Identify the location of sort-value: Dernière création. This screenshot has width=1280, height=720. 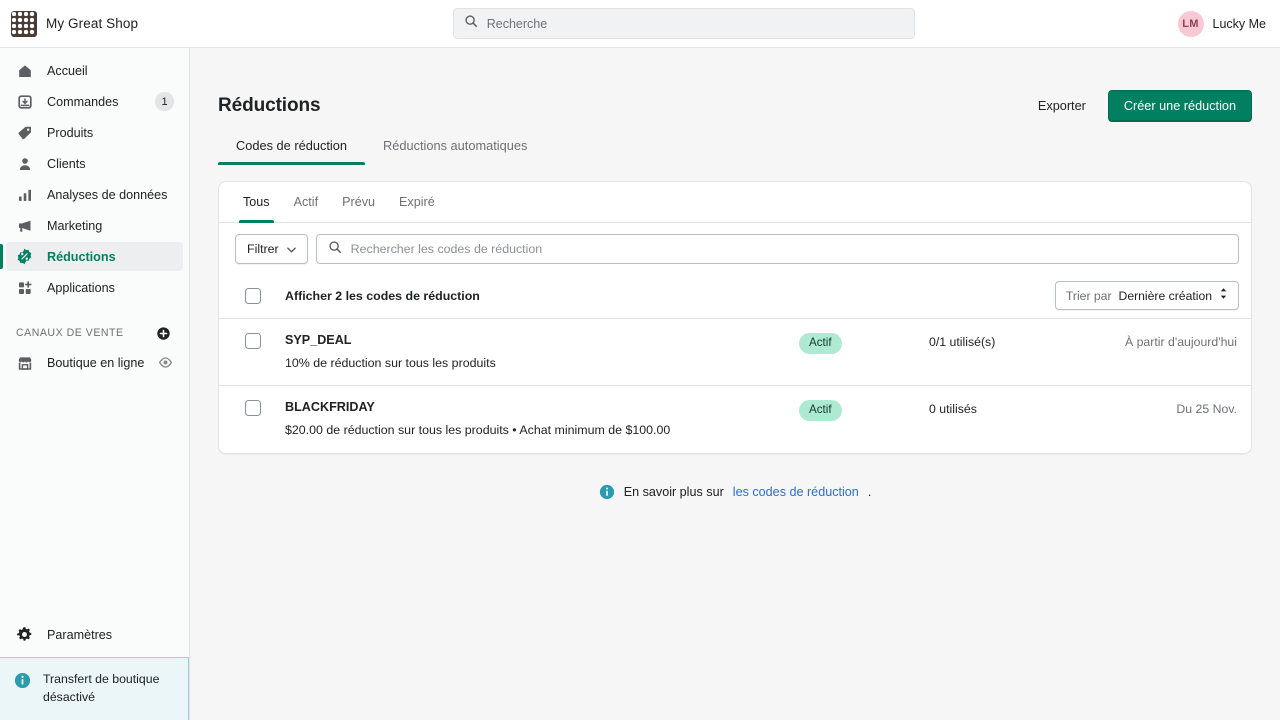
(1165, 295).